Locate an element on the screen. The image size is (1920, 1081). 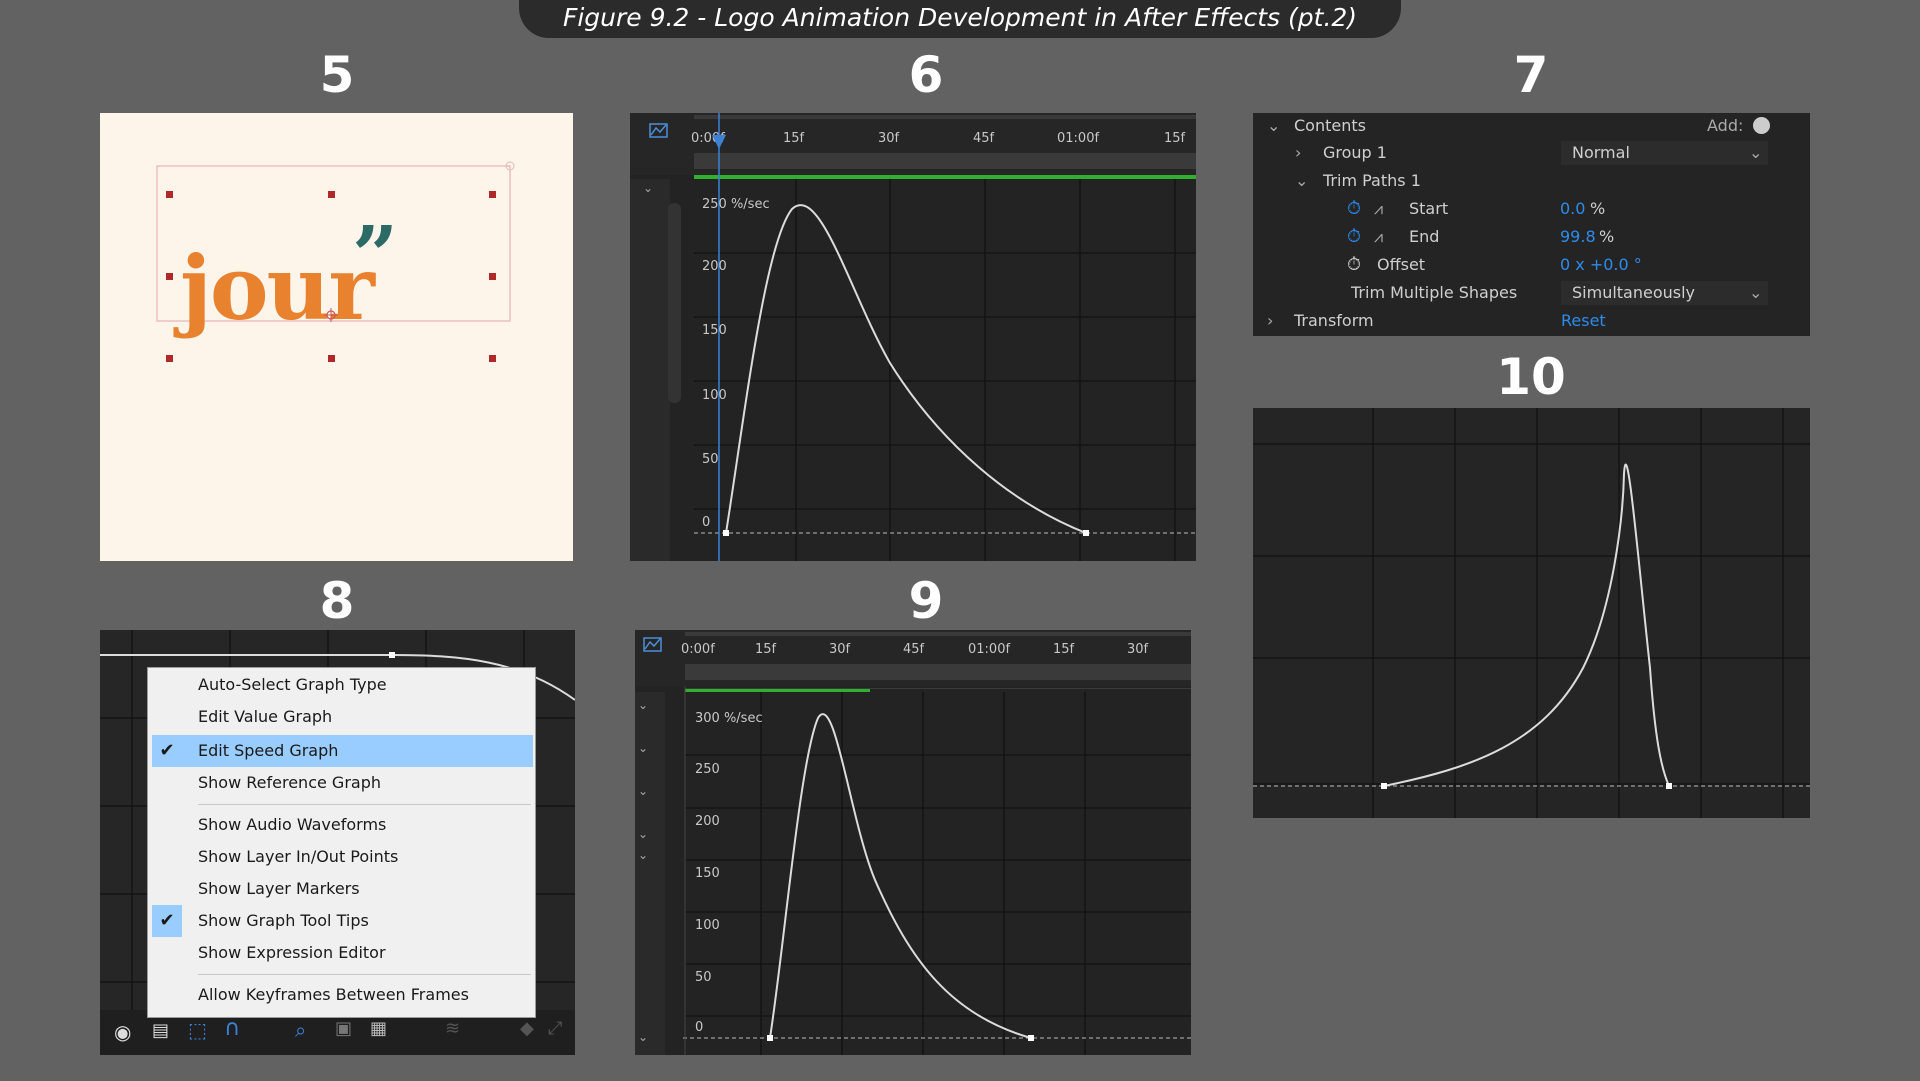
menu-item-allow-keyframes-between-frames: Allow Keyframes Between Frames is located at coordinates (333, 995).